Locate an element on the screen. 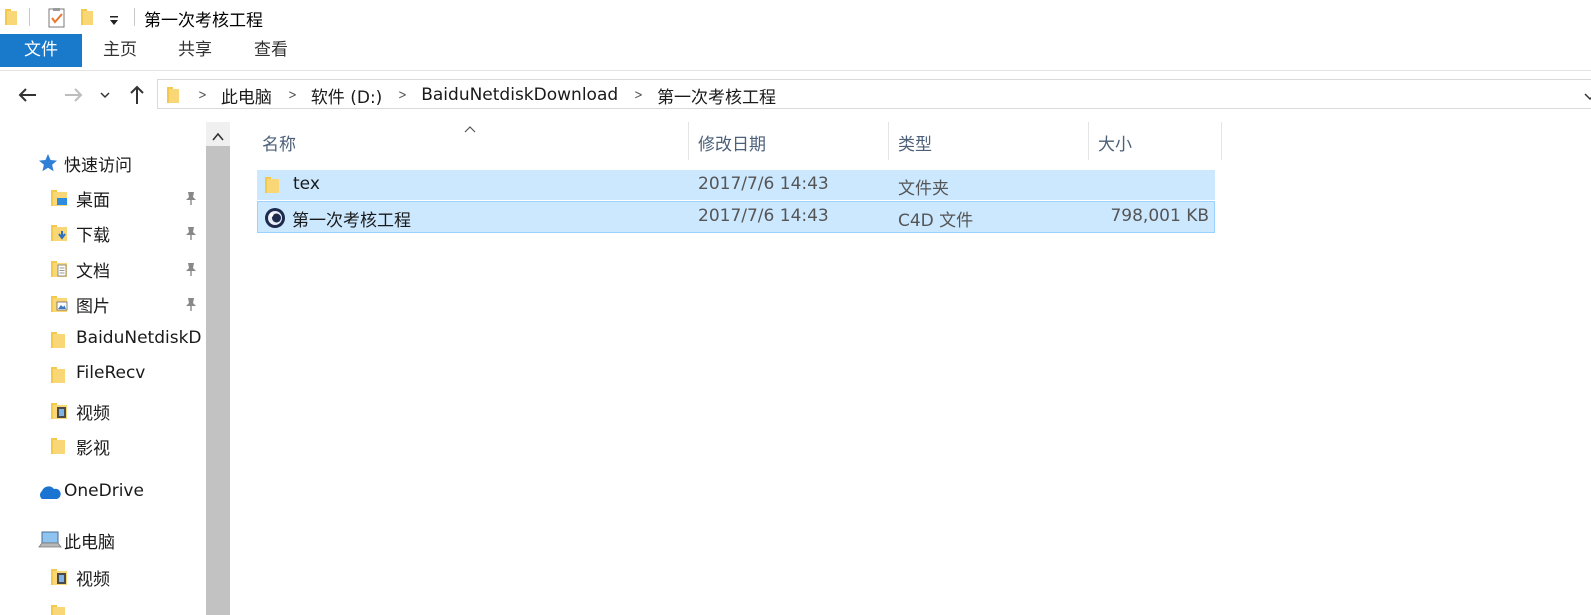  file-name: tex is located at coordinates (306, 184).